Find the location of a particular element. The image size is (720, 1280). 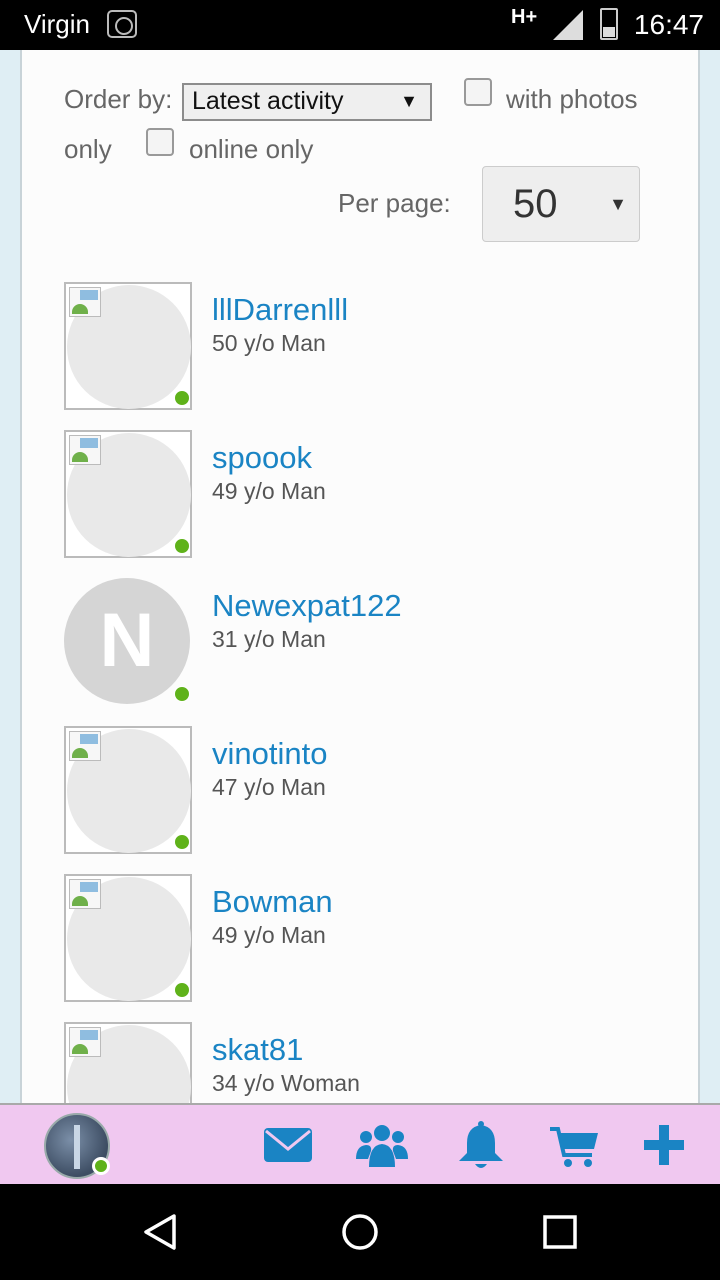

app-notification-icon is located at coordinates (122, 24).